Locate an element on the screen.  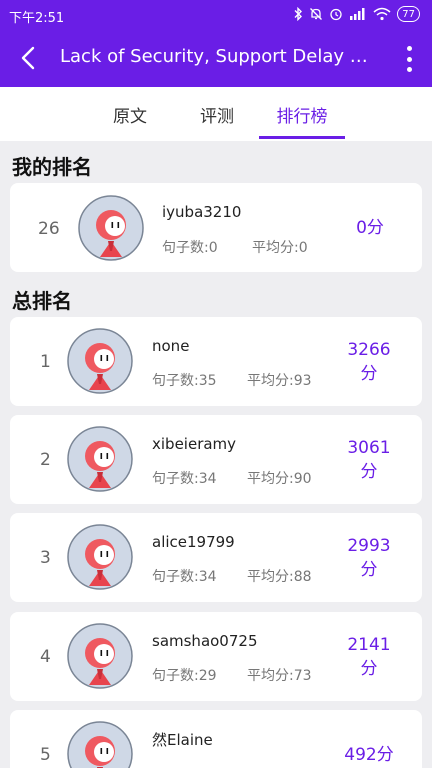
tab-evaluation: 评测 is located at coordinates (217, 114).